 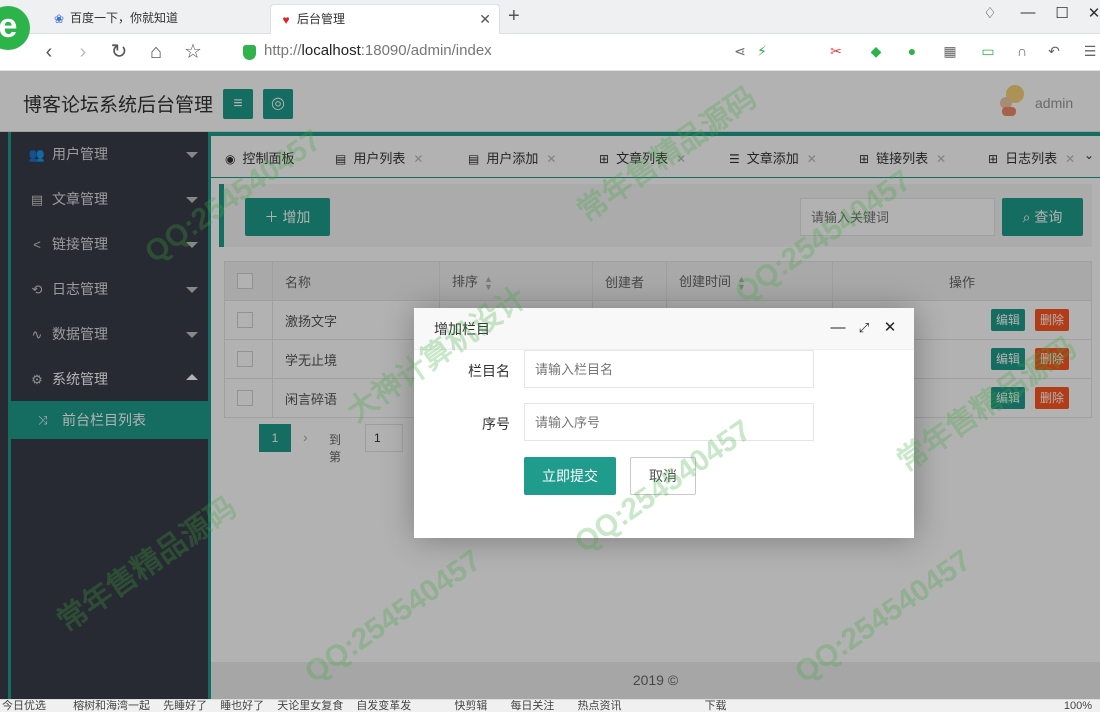 I want to click on cancel-button: 取消, so click(x=663, y=476).